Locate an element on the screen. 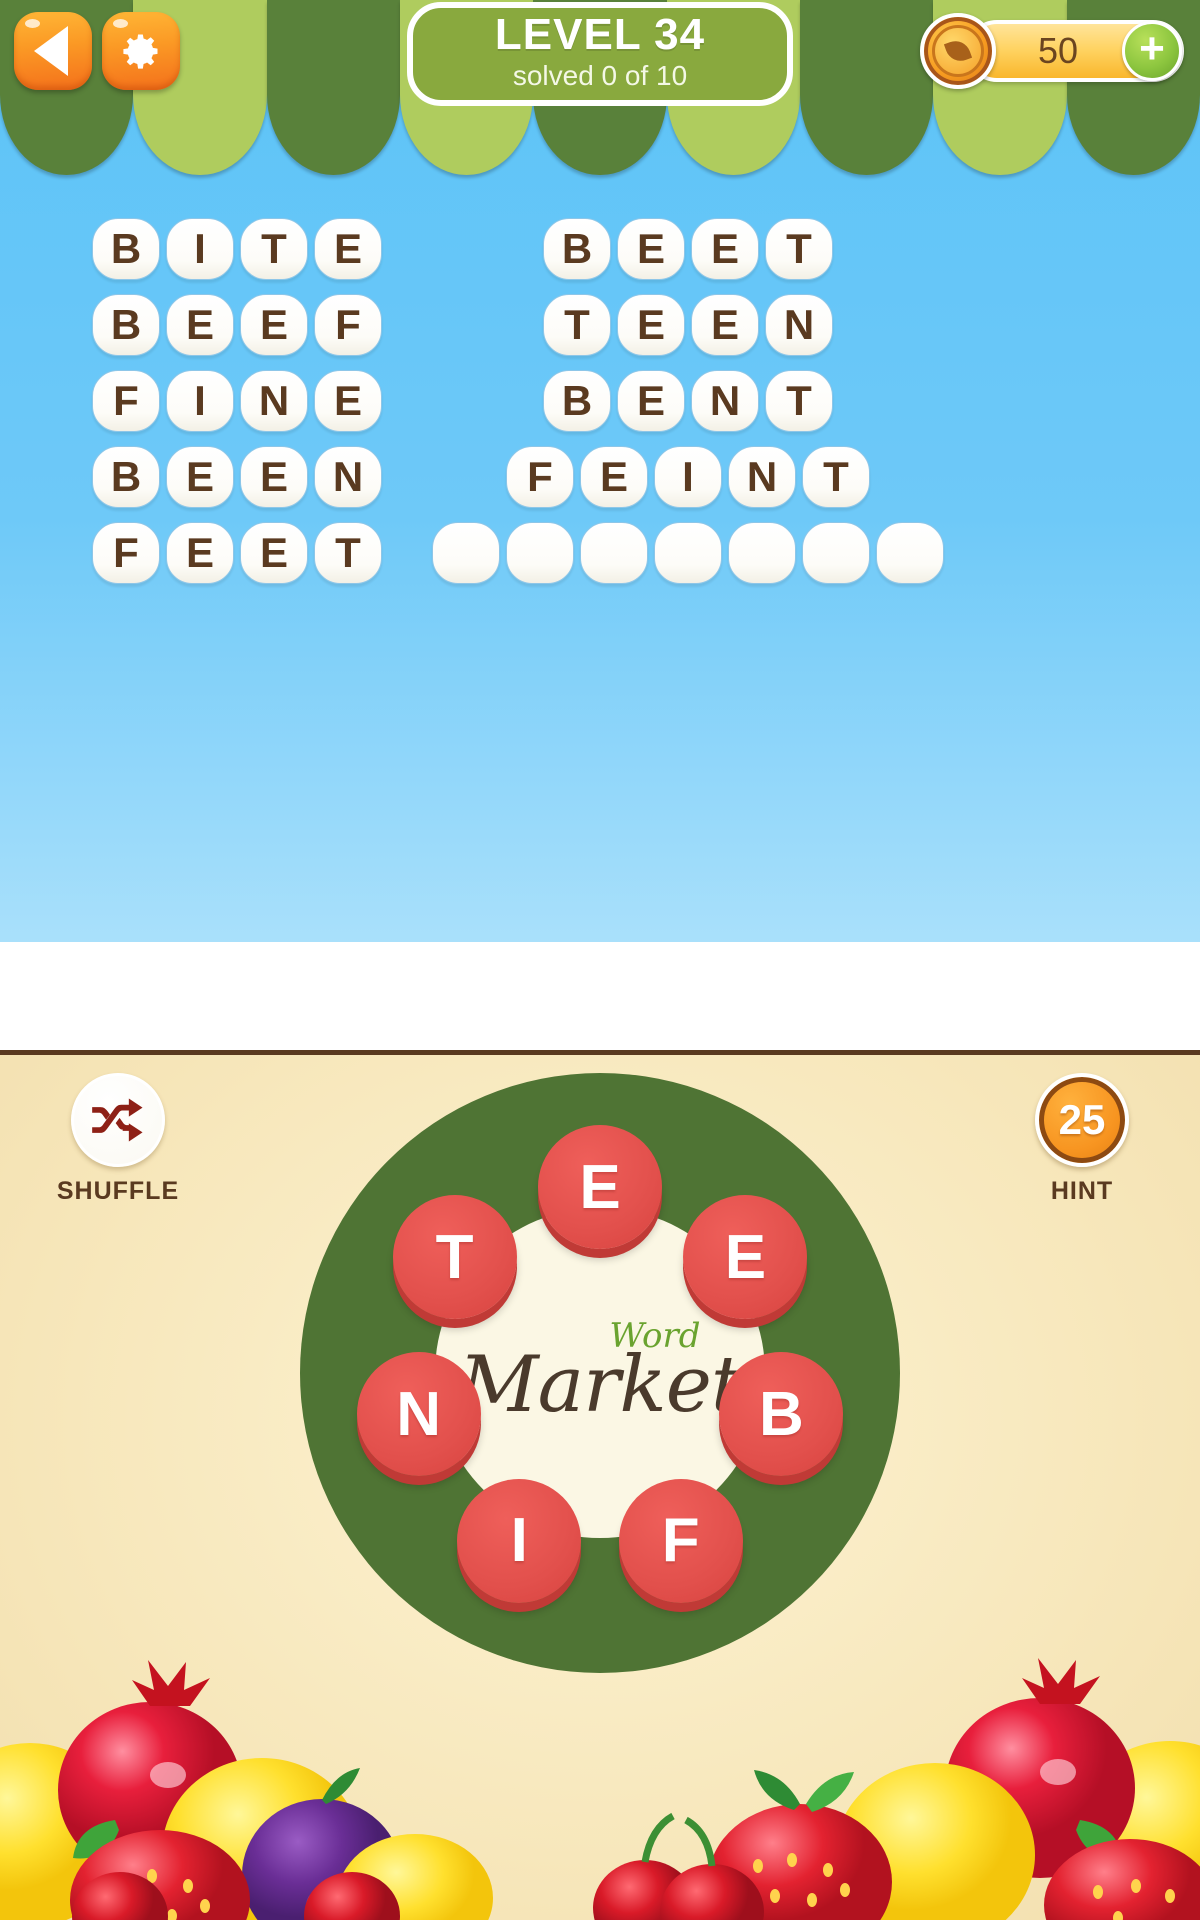  leaf-glyph is located at coordinates (958, 51).